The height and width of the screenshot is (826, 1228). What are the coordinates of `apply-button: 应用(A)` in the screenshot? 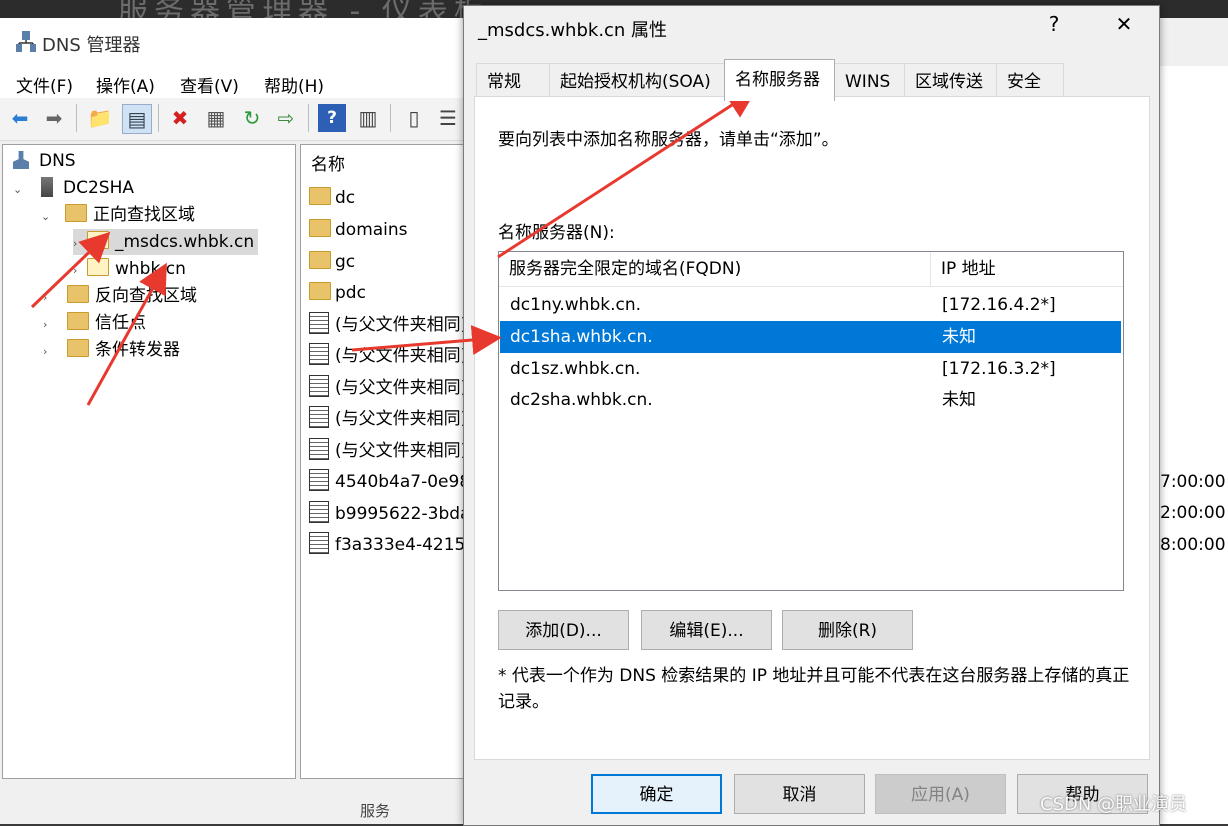 It's located at (940, 794).